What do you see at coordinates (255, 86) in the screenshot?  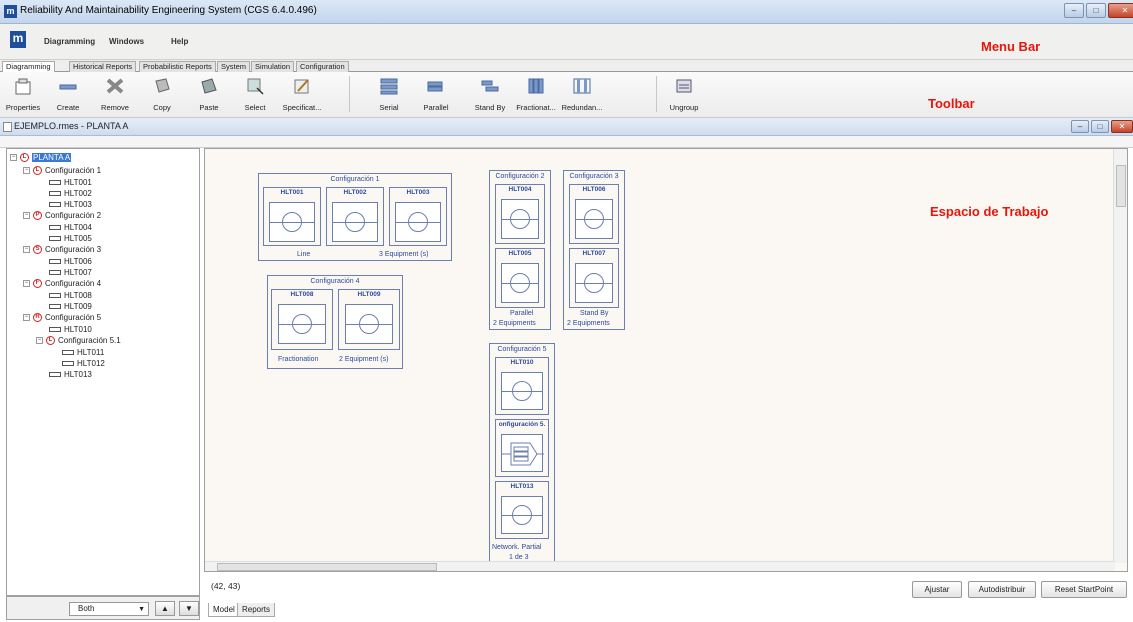 I see `select-icon` at bounding box center [255, 86].